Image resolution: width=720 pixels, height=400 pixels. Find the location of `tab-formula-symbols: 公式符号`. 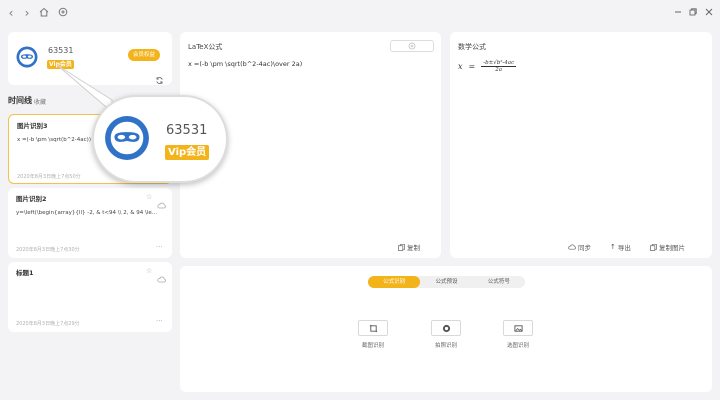

tab-formula-symbols: 公式符号 is located at coordinates (499, 282).